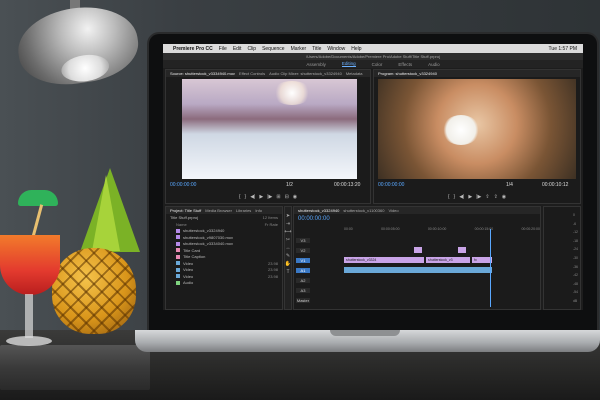  I want to click on workspace-effects: Effects, so click(405, 64).